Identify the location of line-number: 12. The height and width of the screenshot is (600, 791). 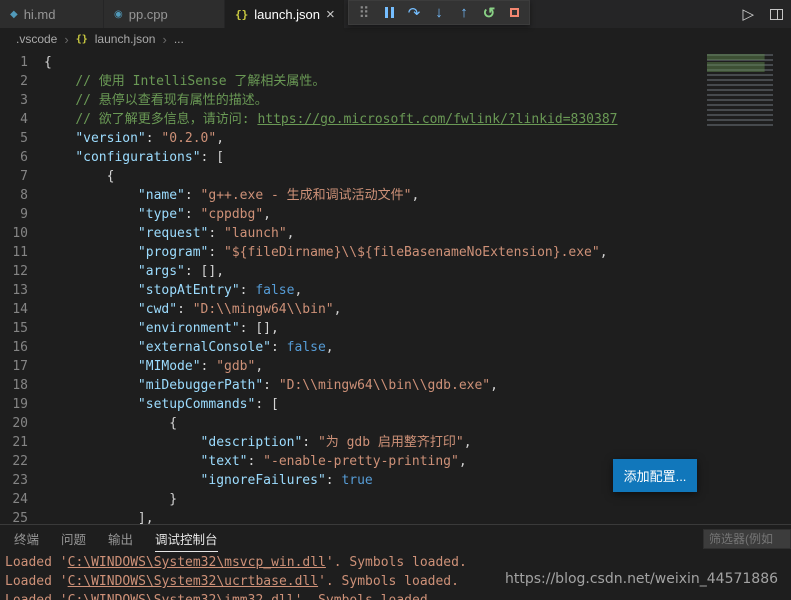
(22, 271).